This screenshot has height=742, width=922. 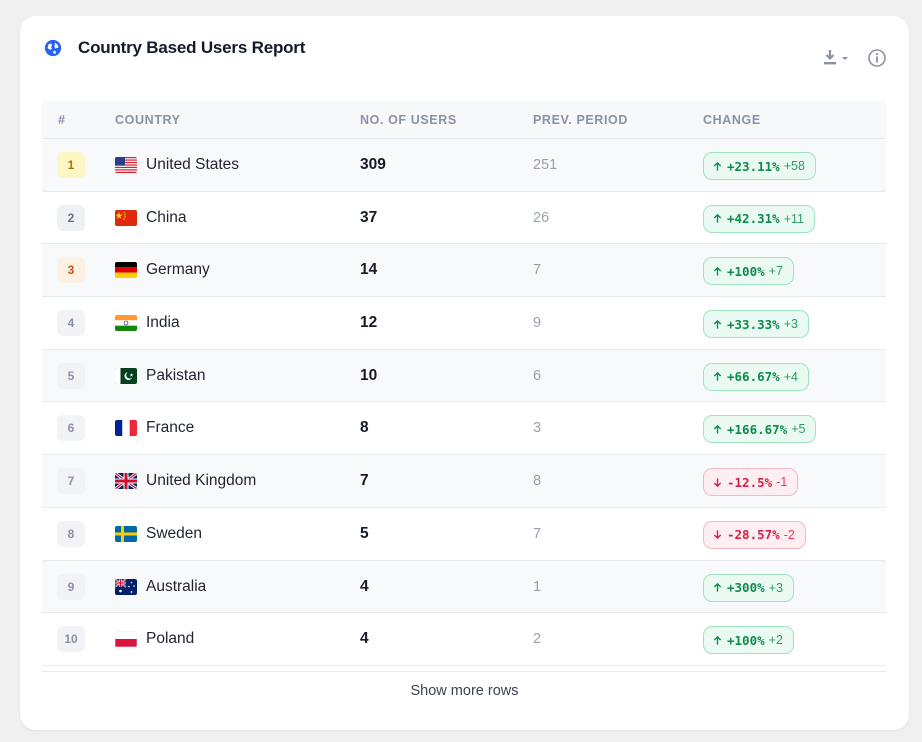 I want to click on info-button, so click(x=877, y=58).